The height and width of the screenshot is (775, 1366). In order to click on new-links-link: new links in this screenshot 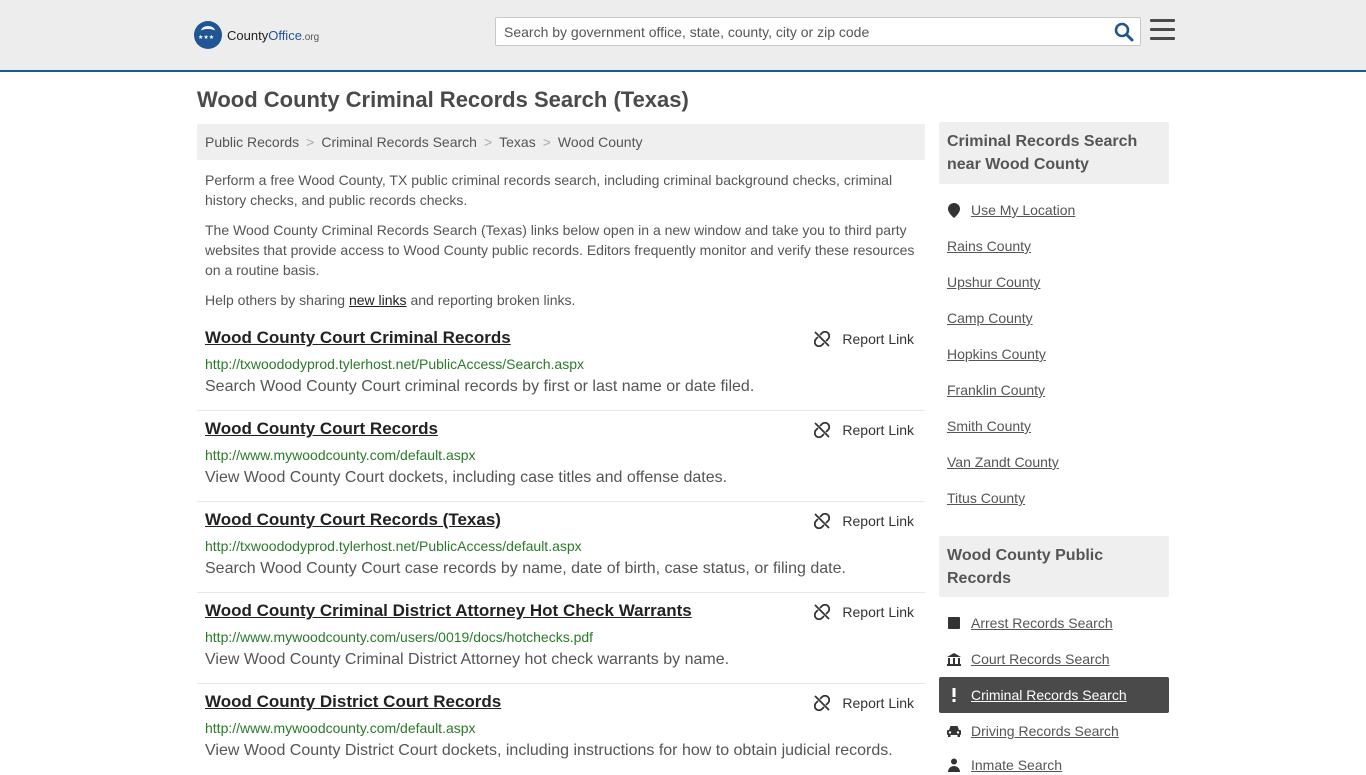, I will do `click(378, 300)`.